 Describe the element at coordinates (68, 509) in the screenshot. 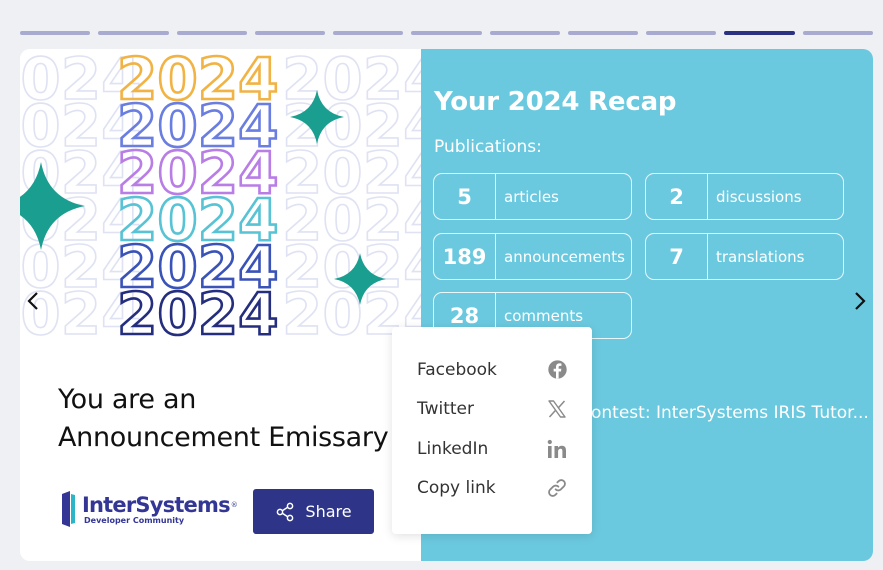

I see `intersystems-logo-mark-icon` at that location.